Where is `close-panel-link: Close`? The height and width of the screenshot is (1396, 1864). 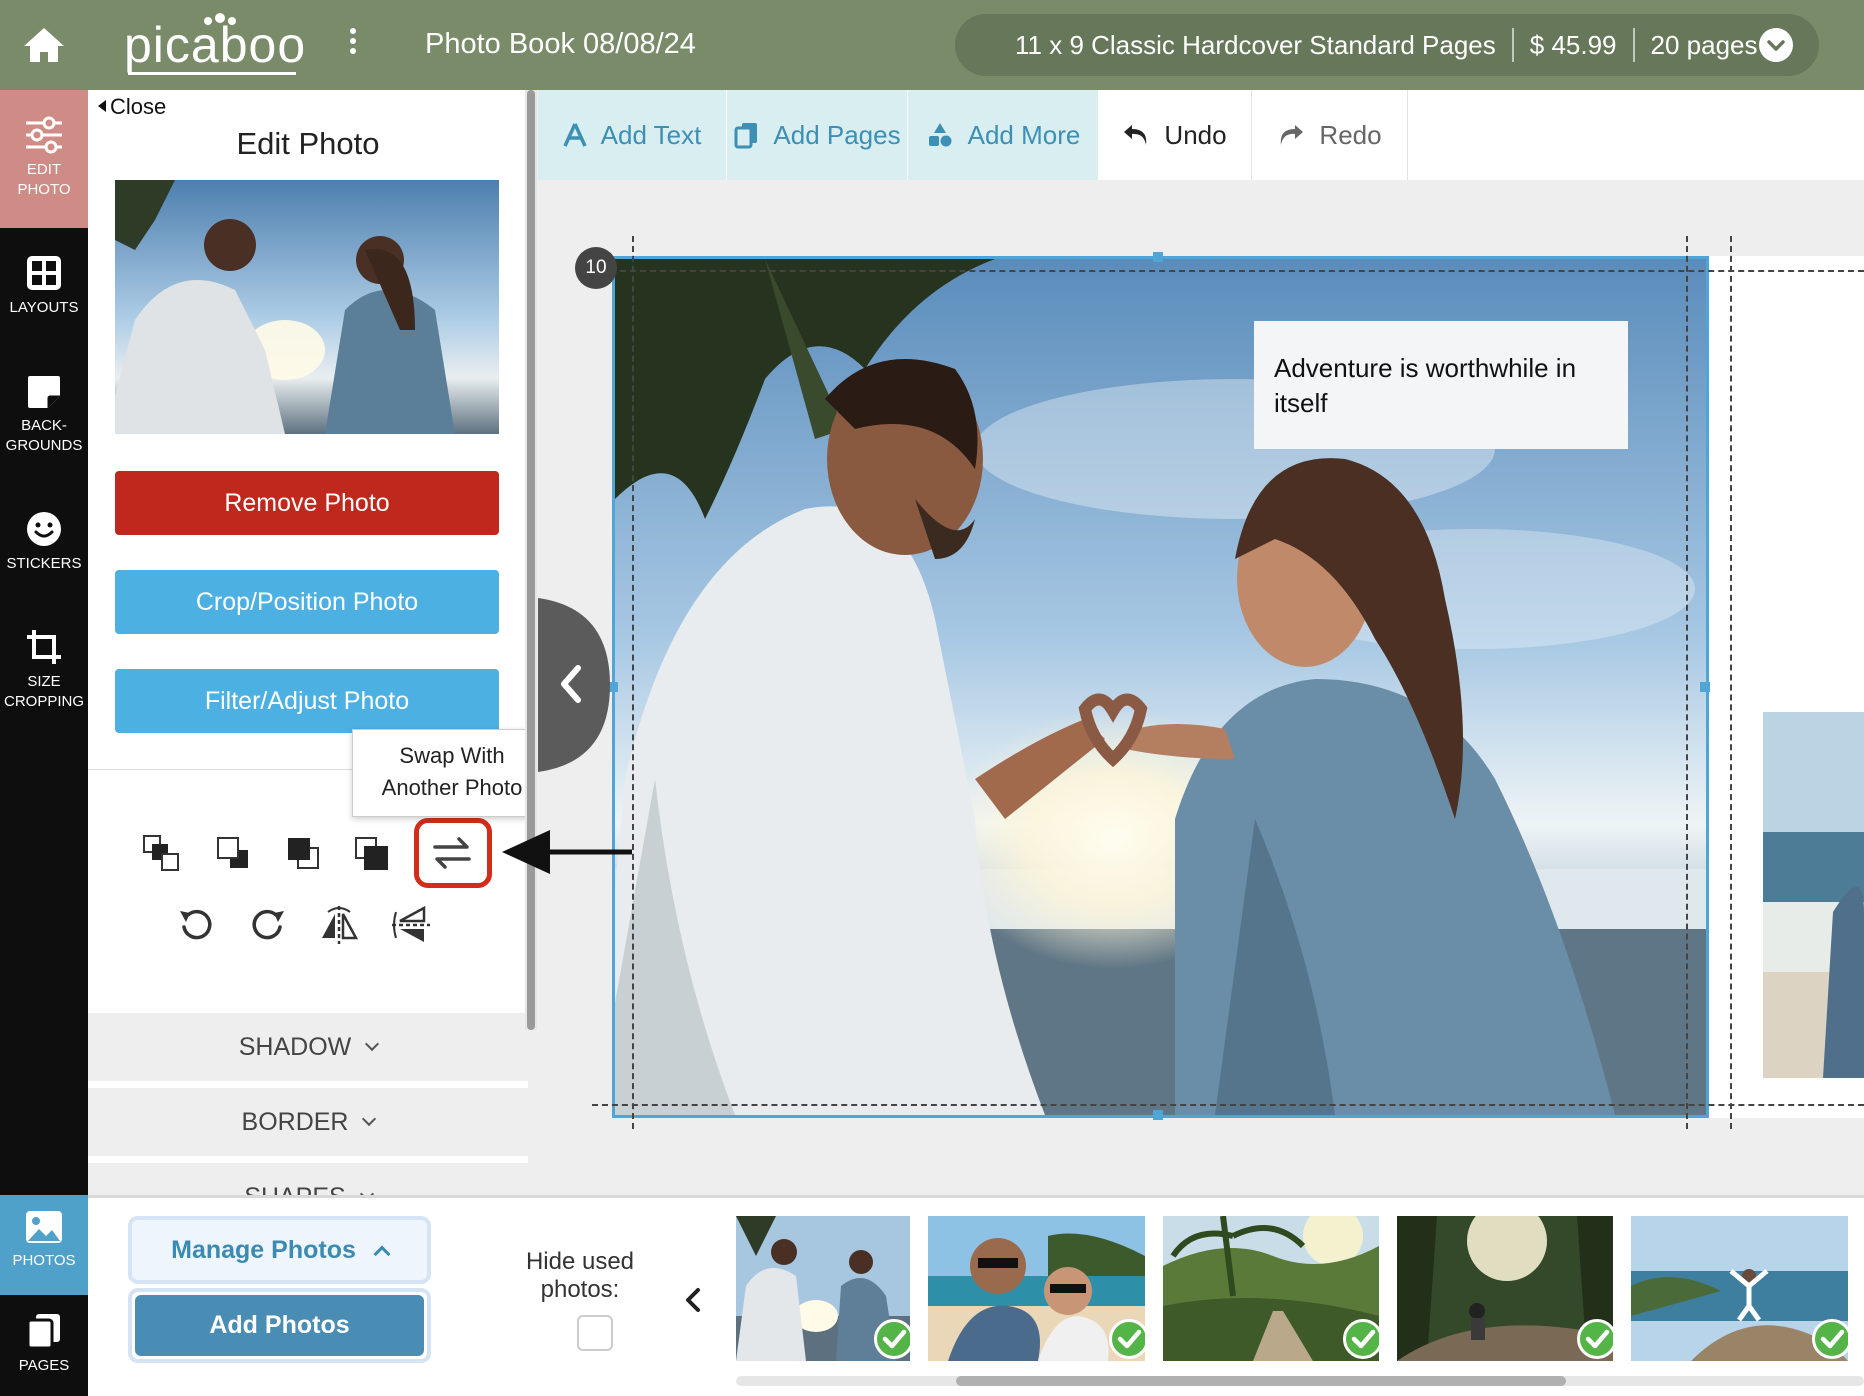
close-panel-link: Close is located at coordinates (132, 107).